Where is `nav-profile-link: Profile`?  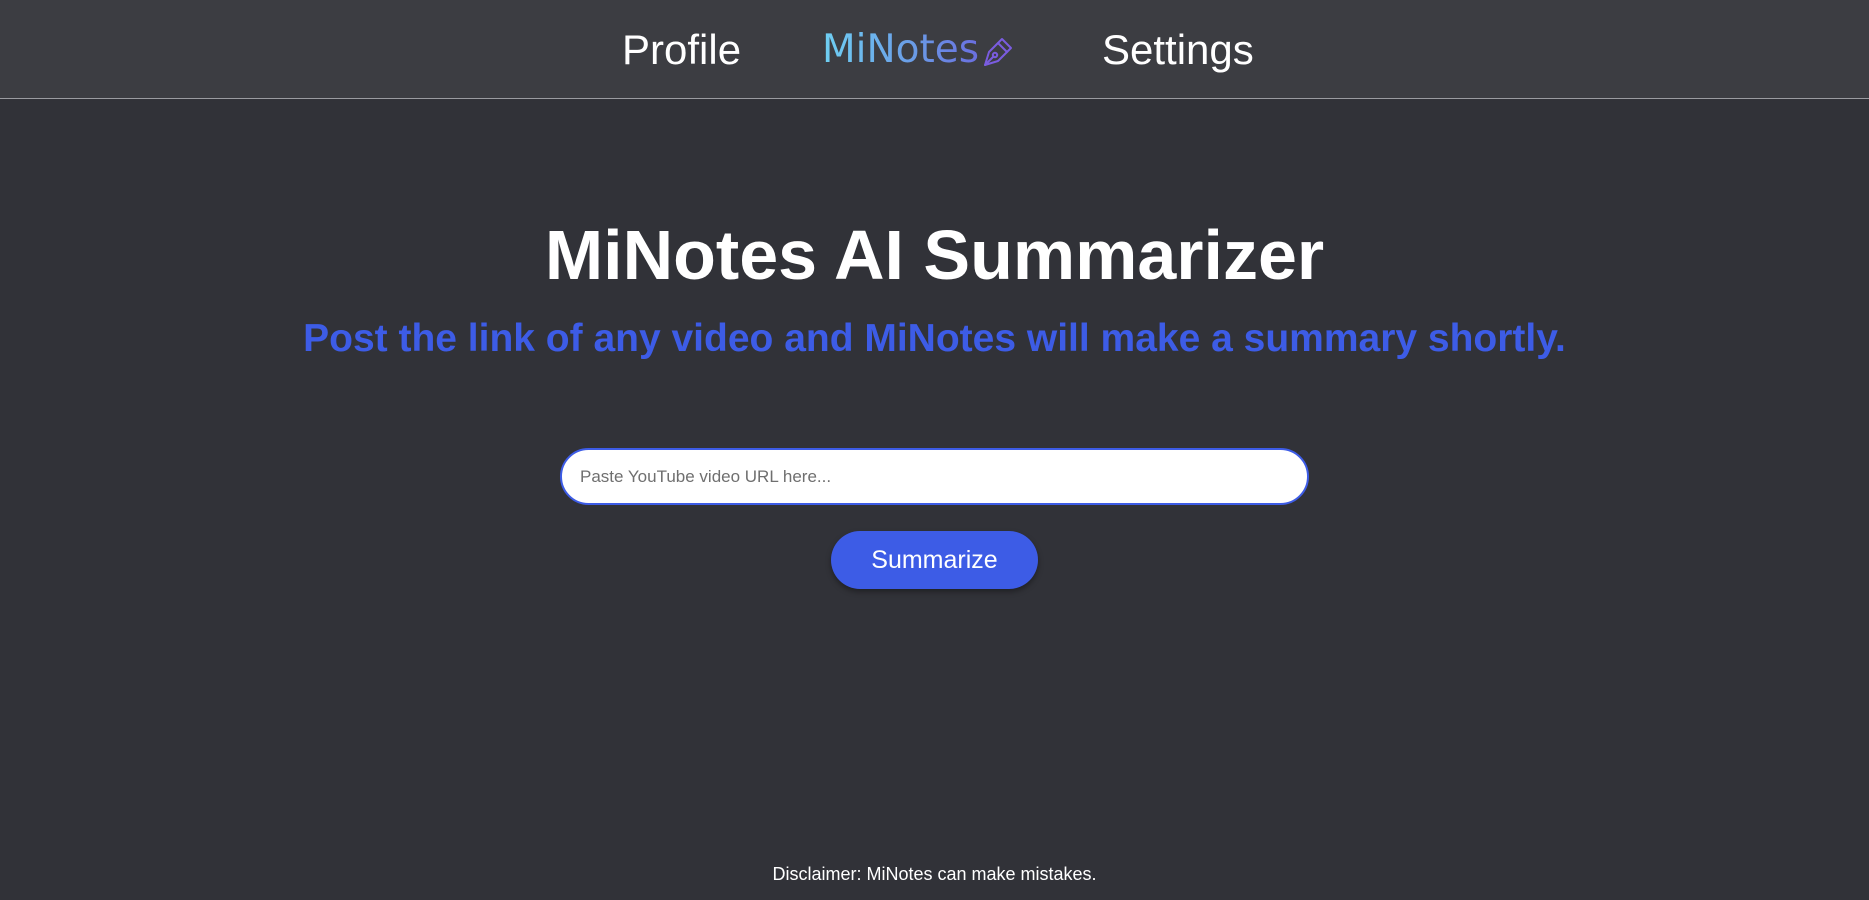 nav-profile-link: Profile is located at coordinates (681, 50).